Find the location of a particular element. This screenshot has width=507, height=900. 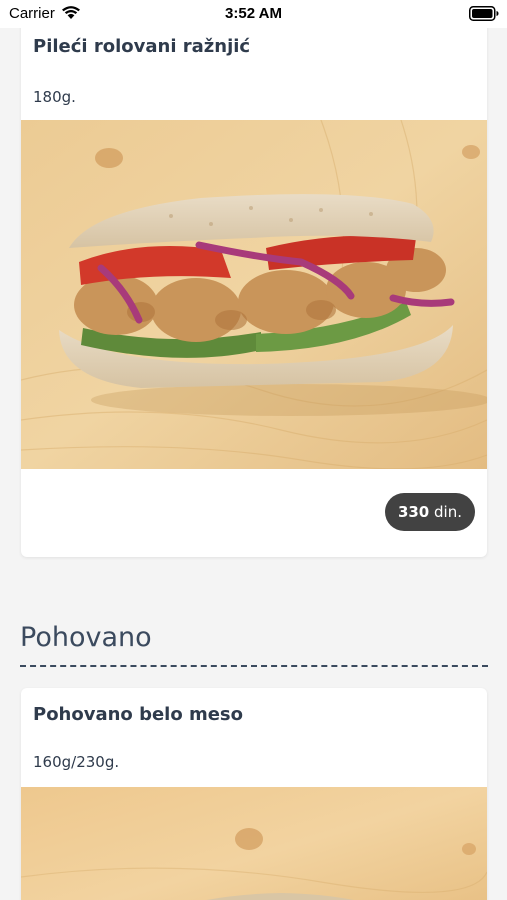

item-name: Pileći rolovani ražnjić is located at coordinates (142, 46).